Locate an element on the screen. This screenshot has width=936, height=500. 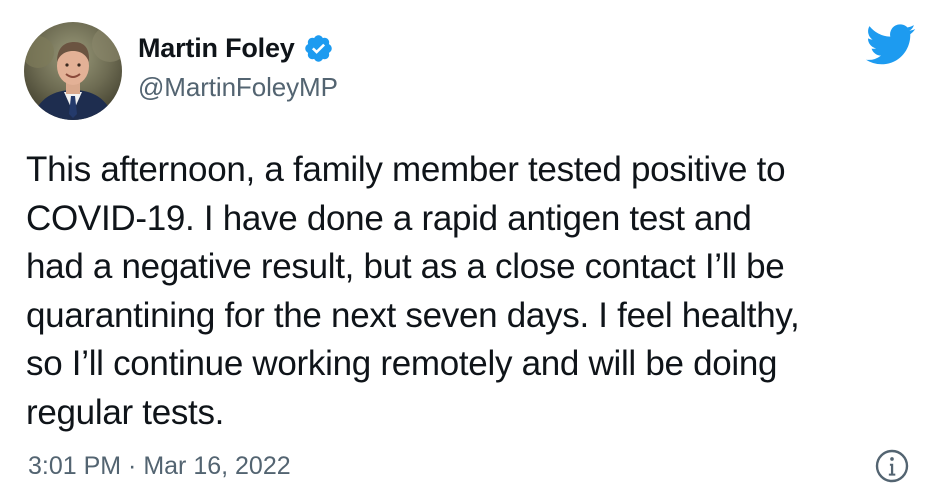
verified-badge-icon is located at coordinates (318, 48).